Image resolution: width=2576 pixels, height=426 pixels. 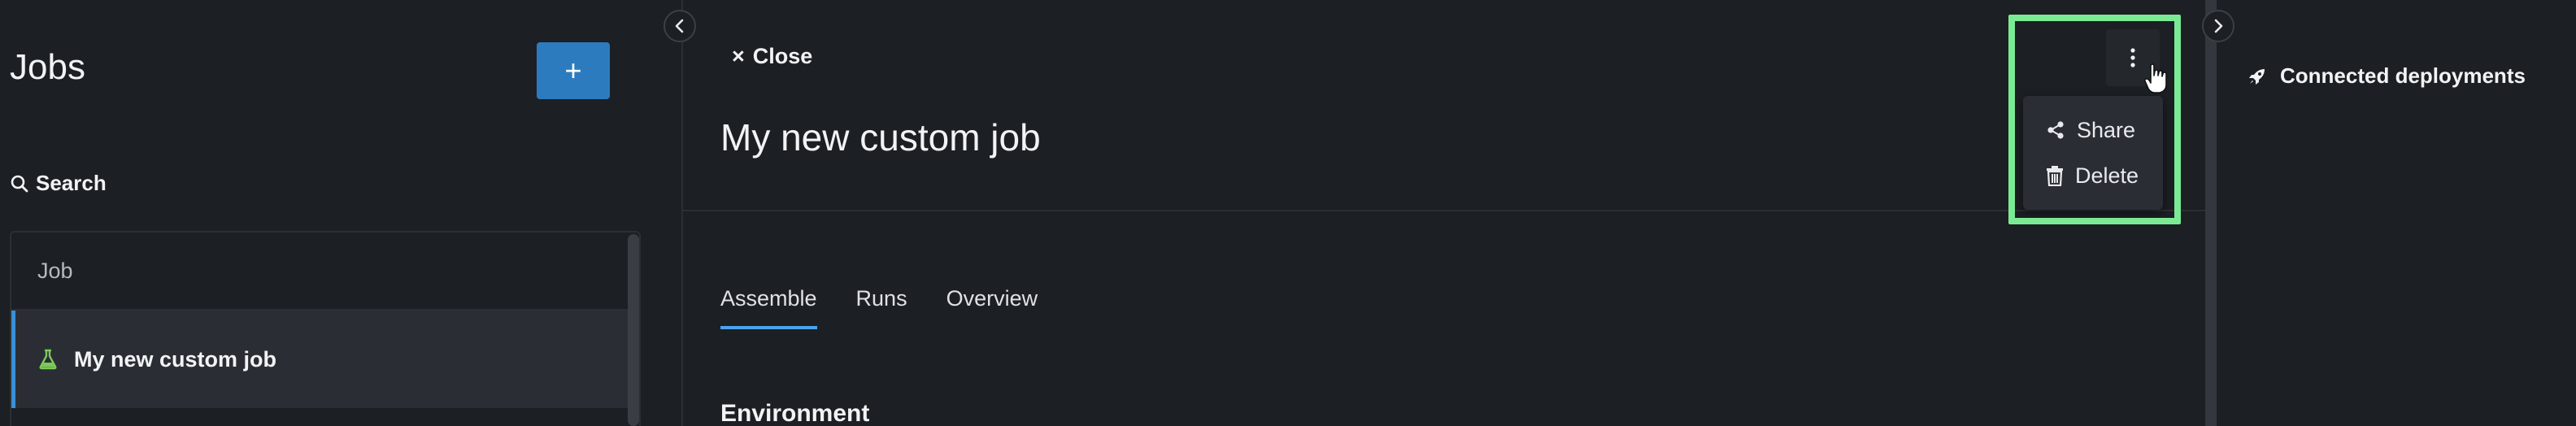 I want to click on search-icon, so click(x=20, y=183).